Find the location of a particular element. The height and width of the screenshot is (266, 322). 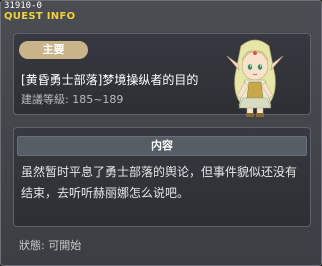

description-text: 虽然暂时平息了勇士部落的舆论，但事件貌似还没有结束，去听听赫丽娜怎么说吧。 is located at coordinates (159, 182).